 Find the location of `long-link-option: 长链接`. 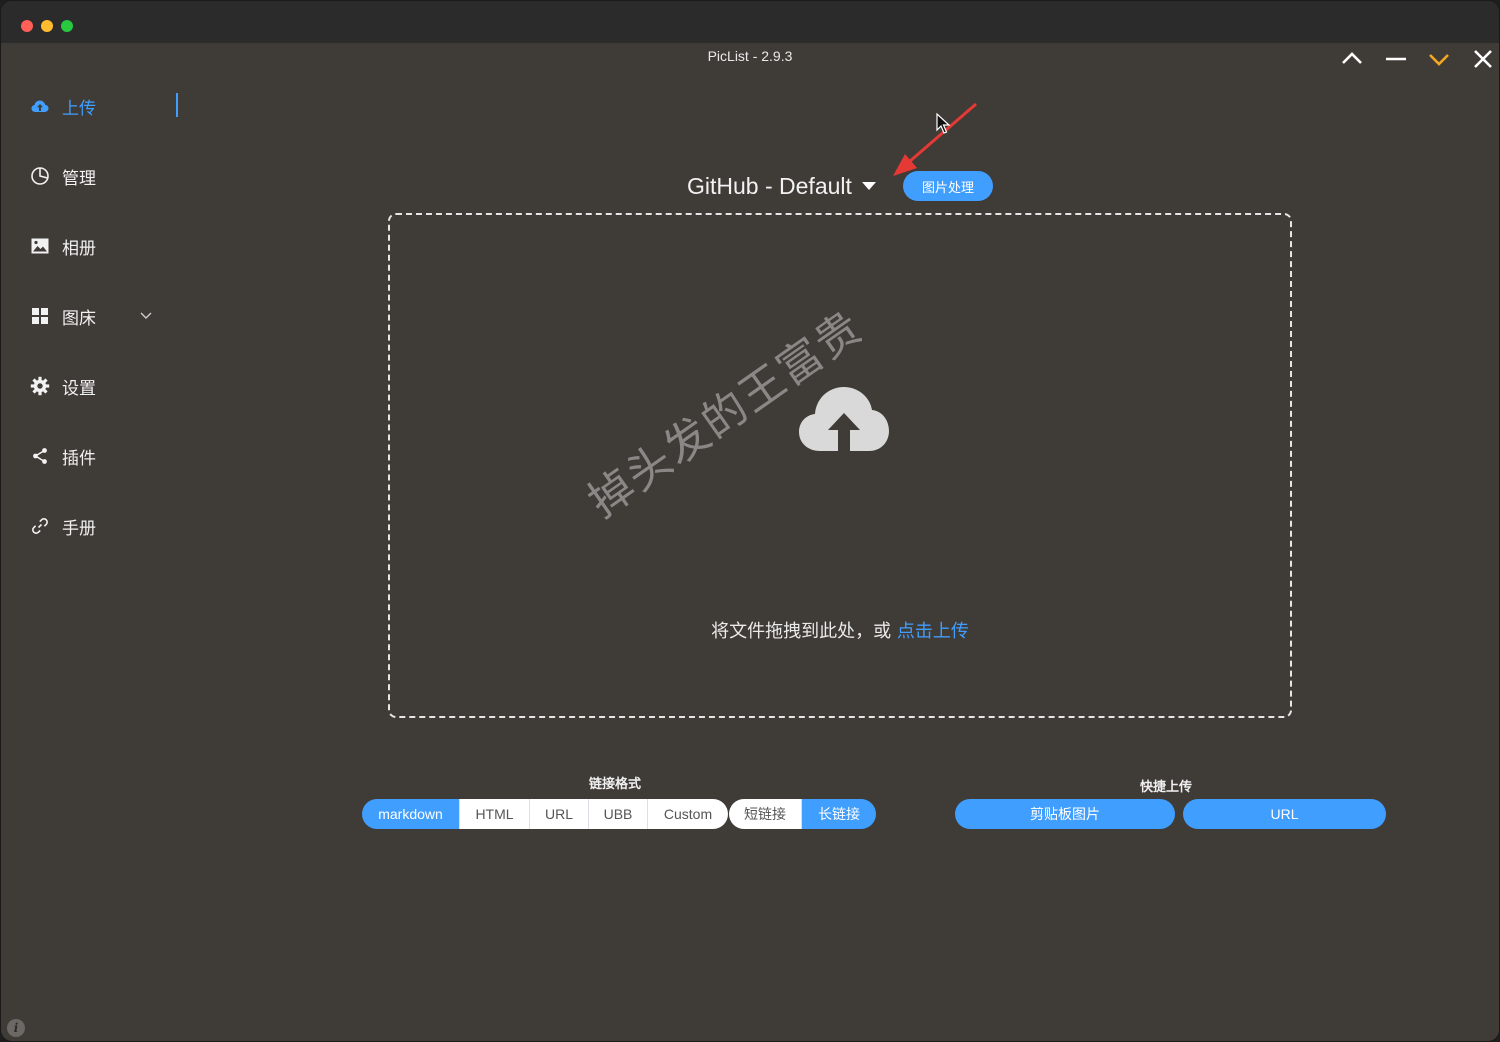

long-link-option: 长链接 is located at coordinates (839, 814).